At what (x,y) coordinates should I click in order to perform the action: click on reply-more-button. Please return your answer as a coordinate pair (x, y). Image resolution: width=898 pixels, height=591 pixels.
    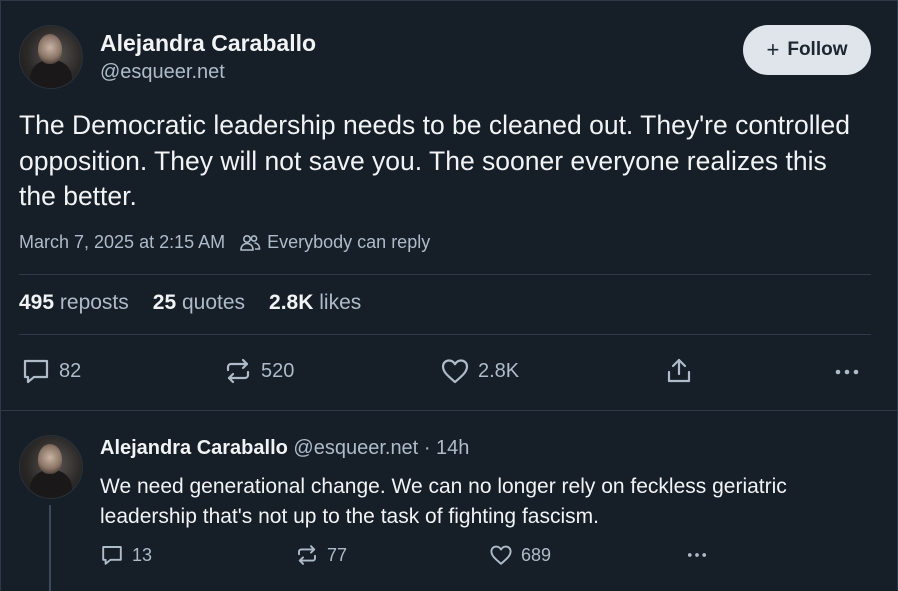
    Looking at the image, I should click on (701, 555).